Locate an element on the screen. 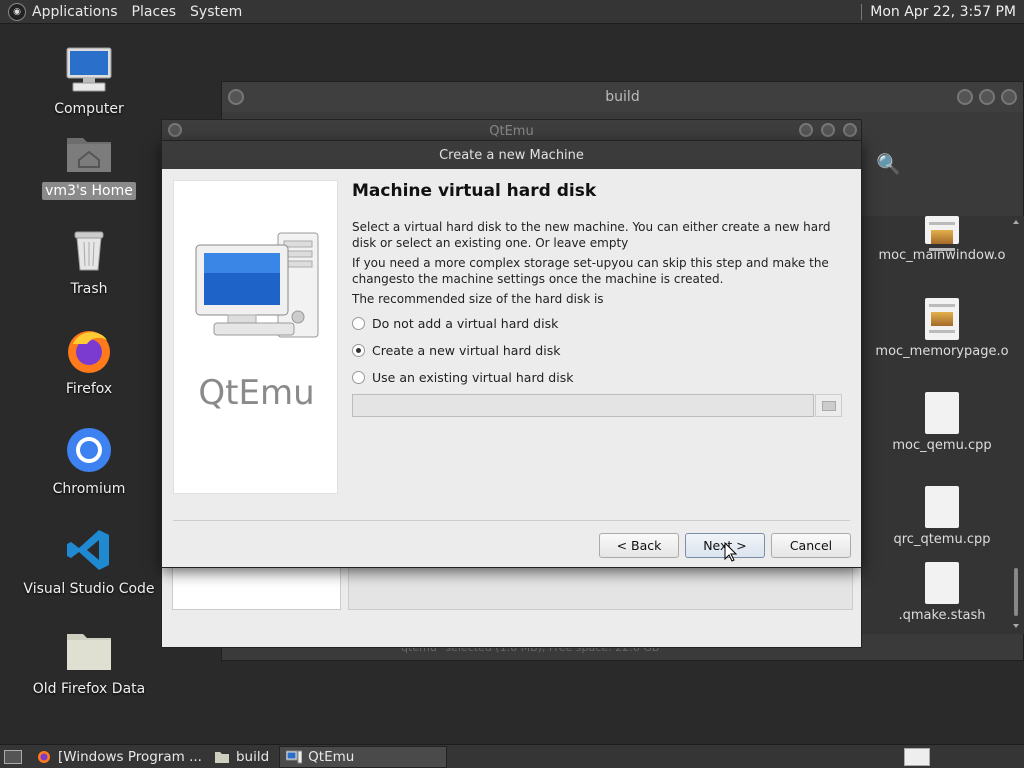  bottom-panel: [Windows Program ... build QtEmu is located at coordinates (512, 756).